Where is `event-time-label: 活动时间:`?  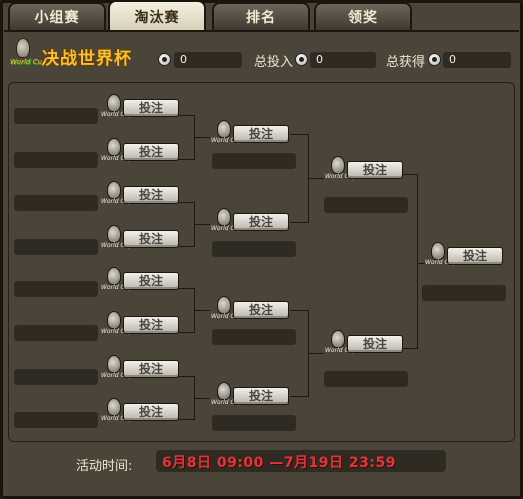
event-time-label: 活动时间: is located at coordinates (104, 466).